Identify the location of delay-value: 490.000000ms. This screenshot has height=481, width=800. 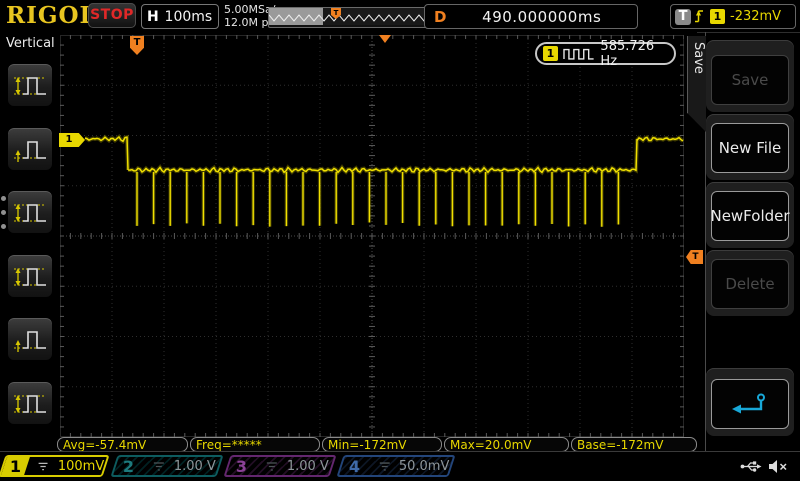
(542, 16).